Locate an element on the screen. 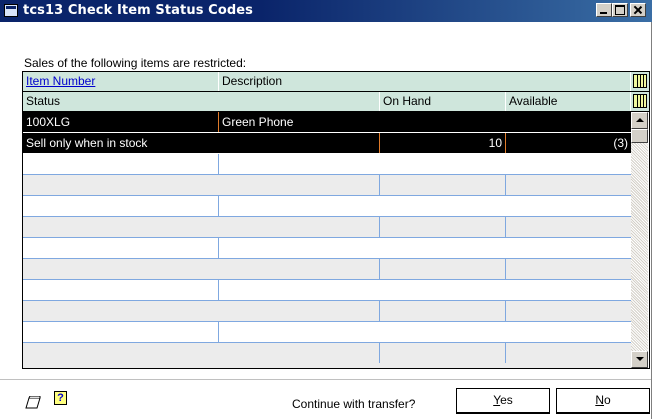  window-icon is located at coordinates (11, 10).